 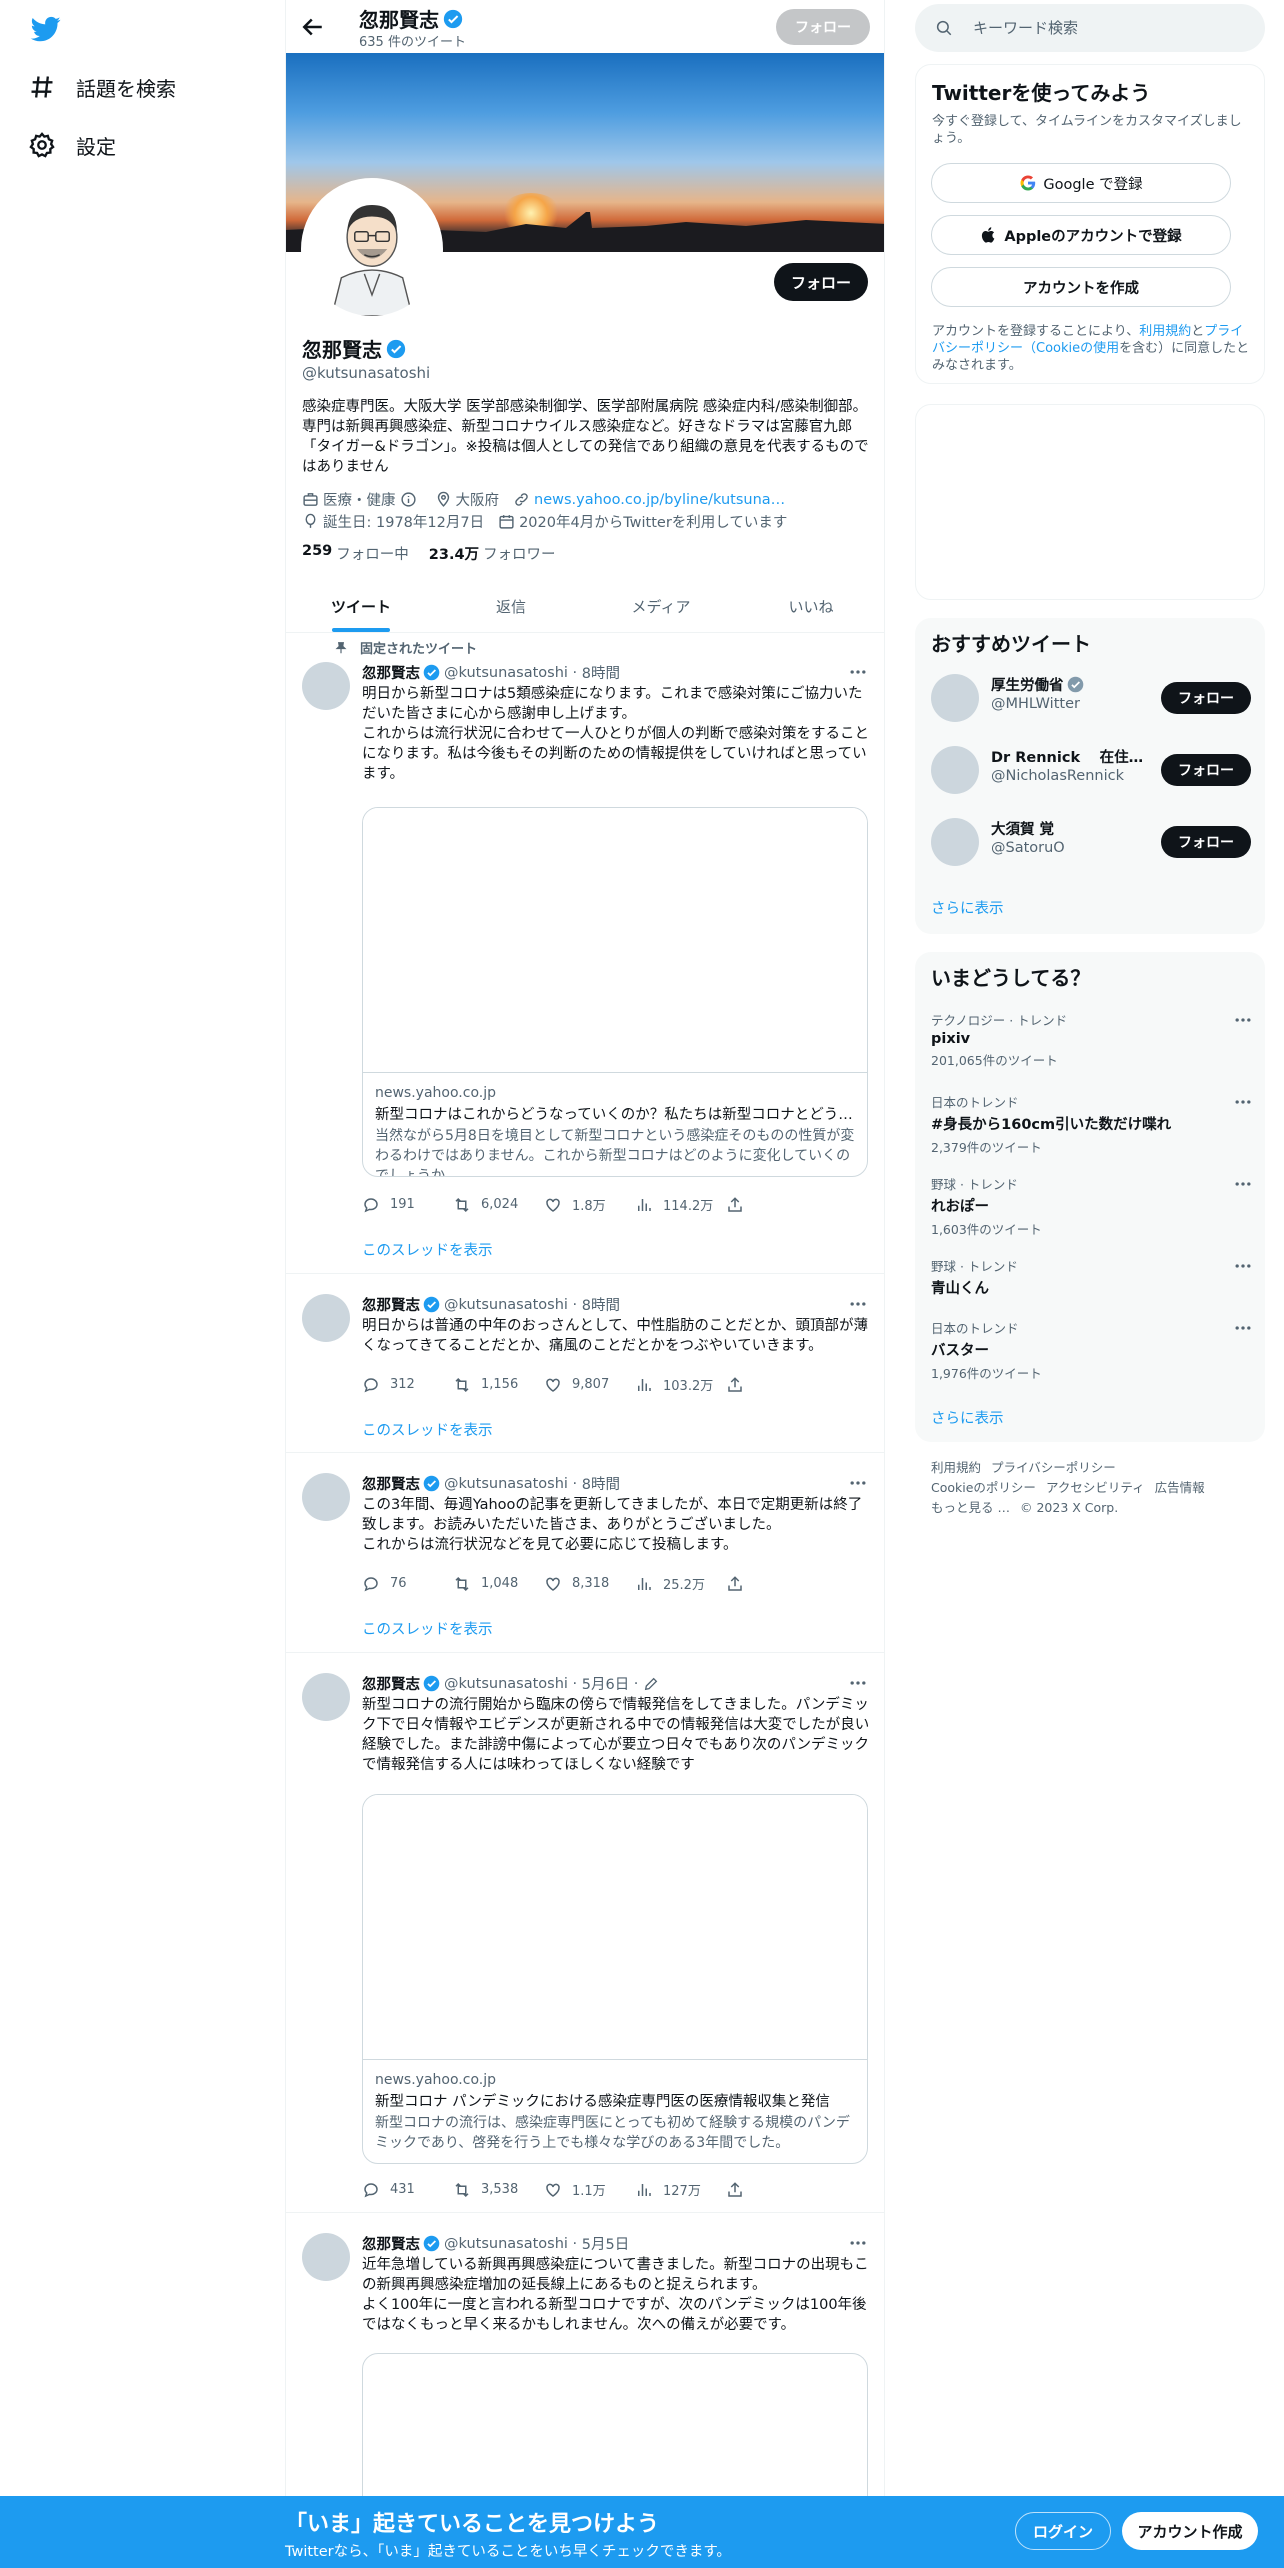 I want to click on profile-stats: 259 フォロー中 23.4万 フォロワー, so click(x=439, y=553).